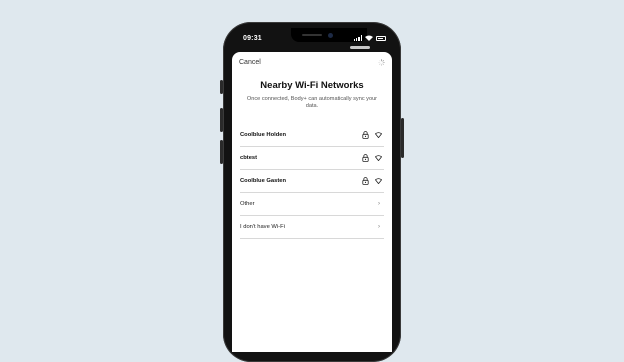 This screenshot has height=362, width=624. I want to click on network-row: Coolblue Gasten, so click(312, 181).